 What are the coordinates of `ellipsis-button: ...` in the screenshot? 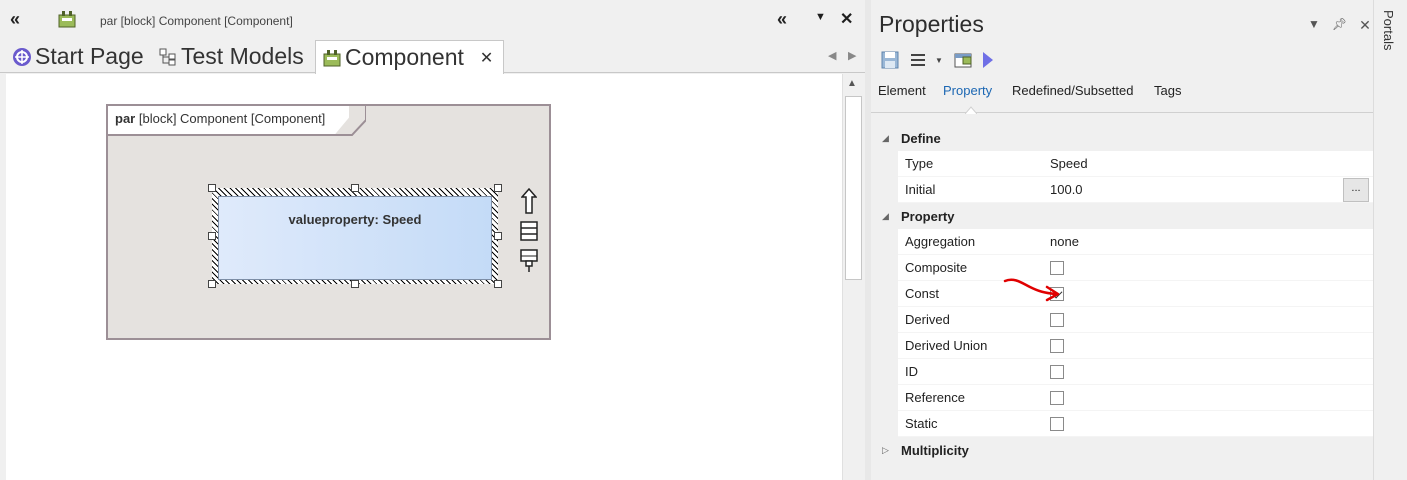 It's located at (1356, 190).